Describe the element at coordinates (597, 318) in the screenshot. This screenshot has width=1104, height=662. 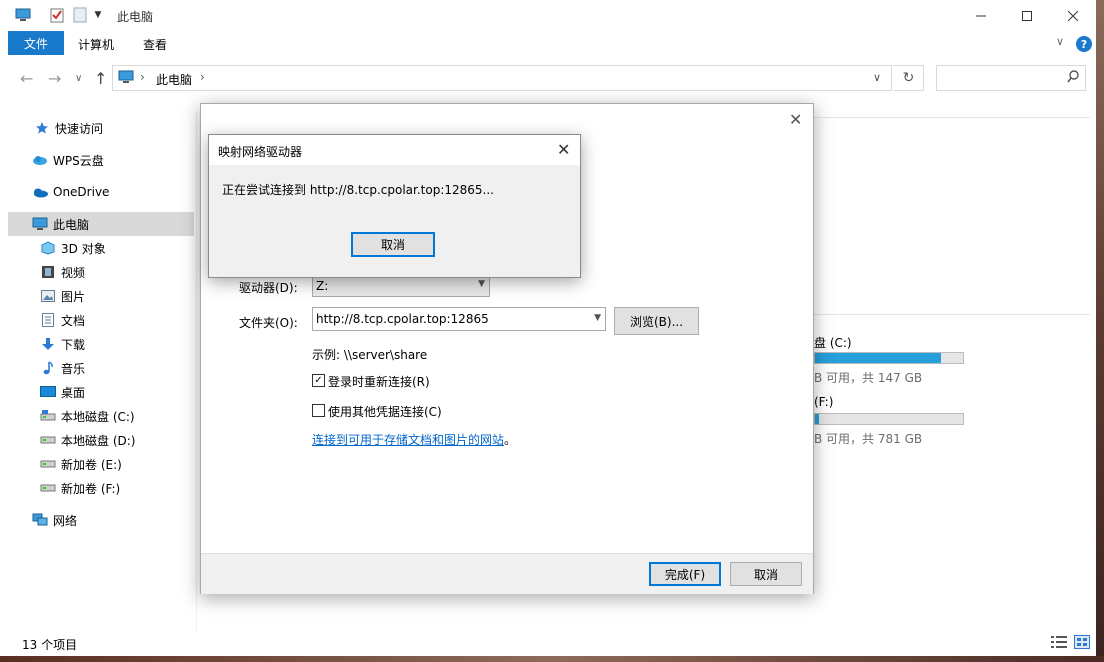
I see `chevron-down-icon: ▼` at that location.